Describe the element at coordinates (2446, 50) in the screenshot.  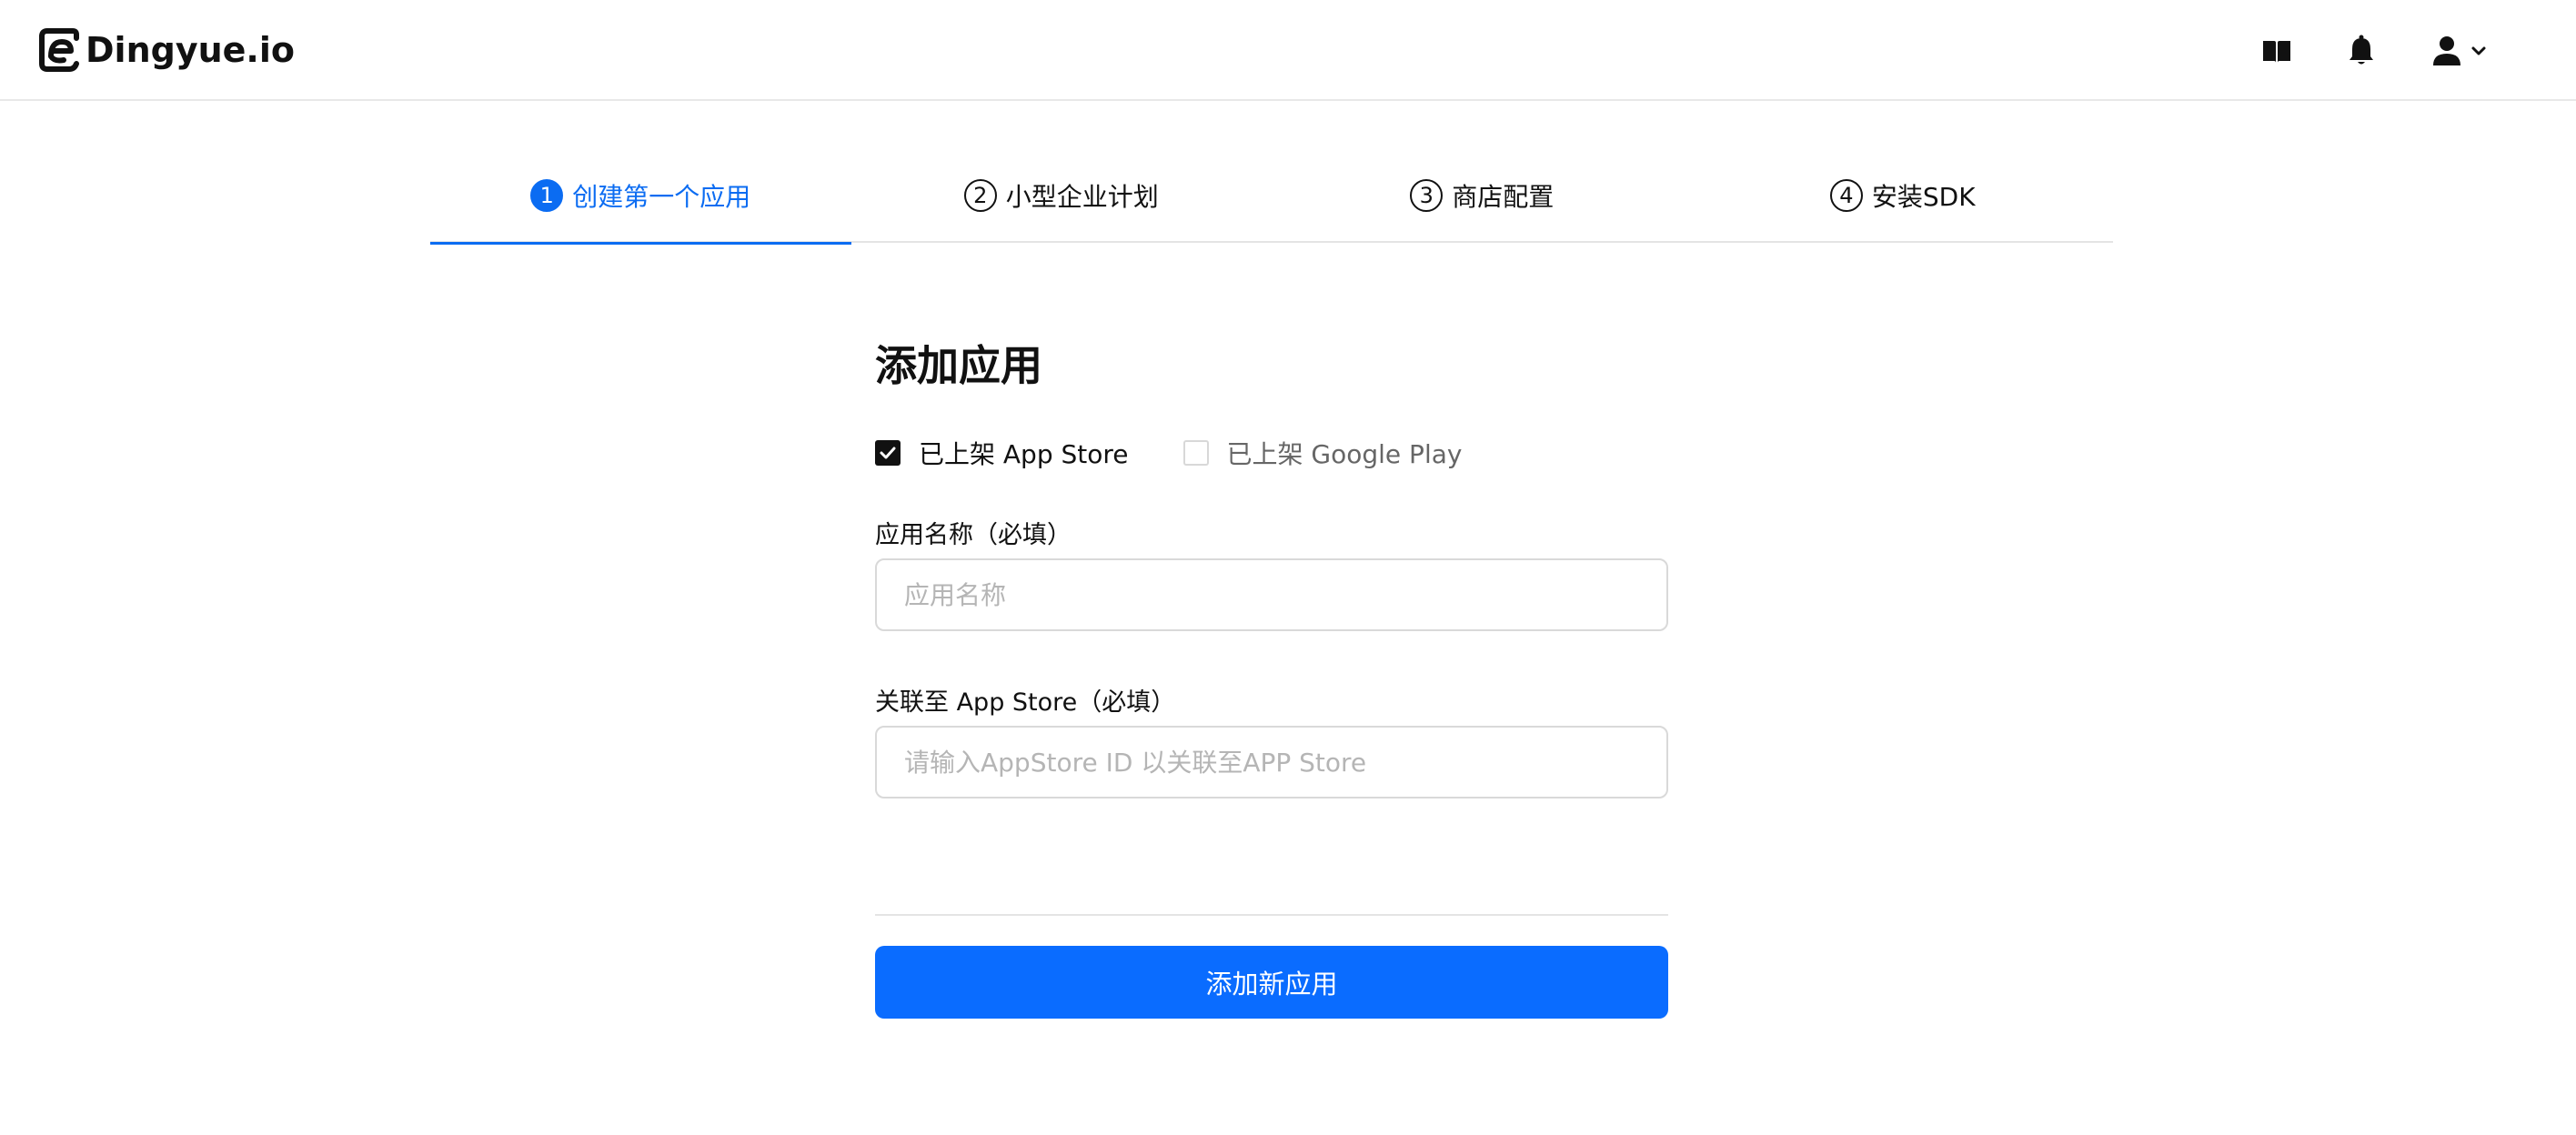
I see `user-icon` at that location.